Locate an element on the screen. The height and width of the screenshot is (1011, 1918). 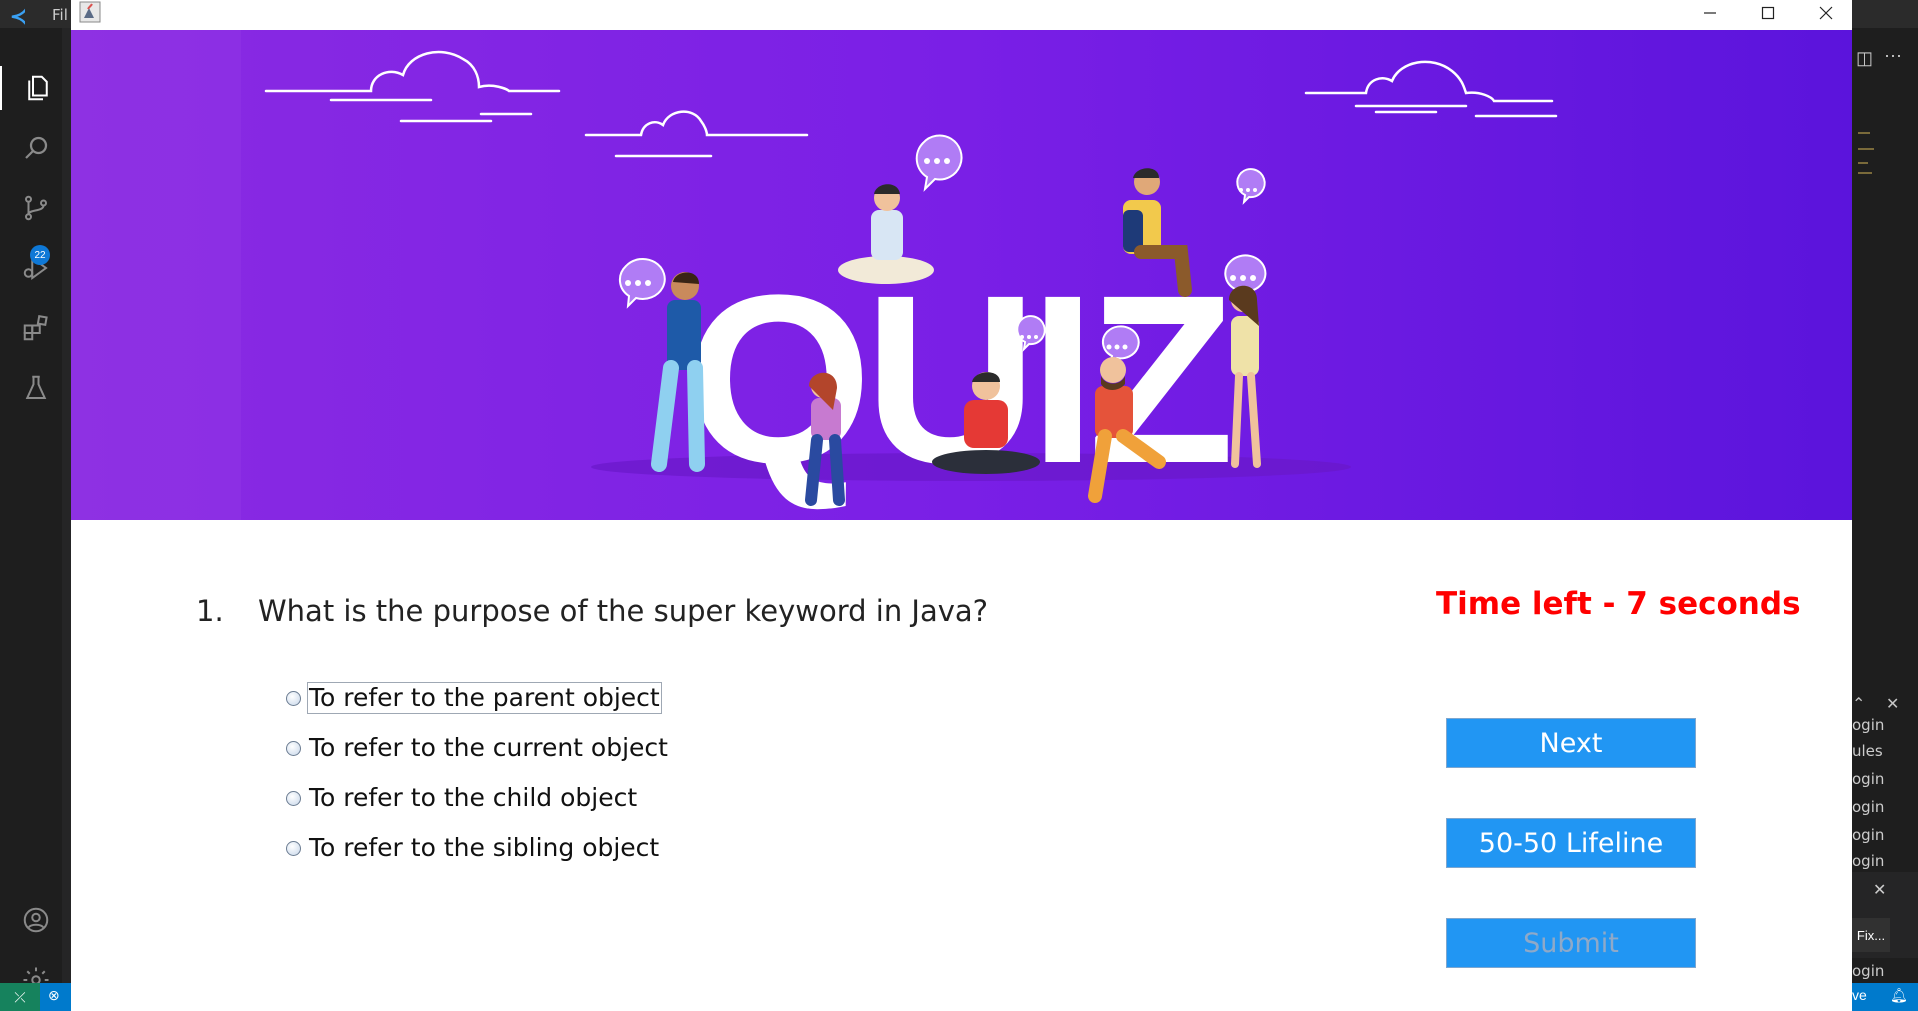
maximize-icon is located at coordinates (1768, 13).